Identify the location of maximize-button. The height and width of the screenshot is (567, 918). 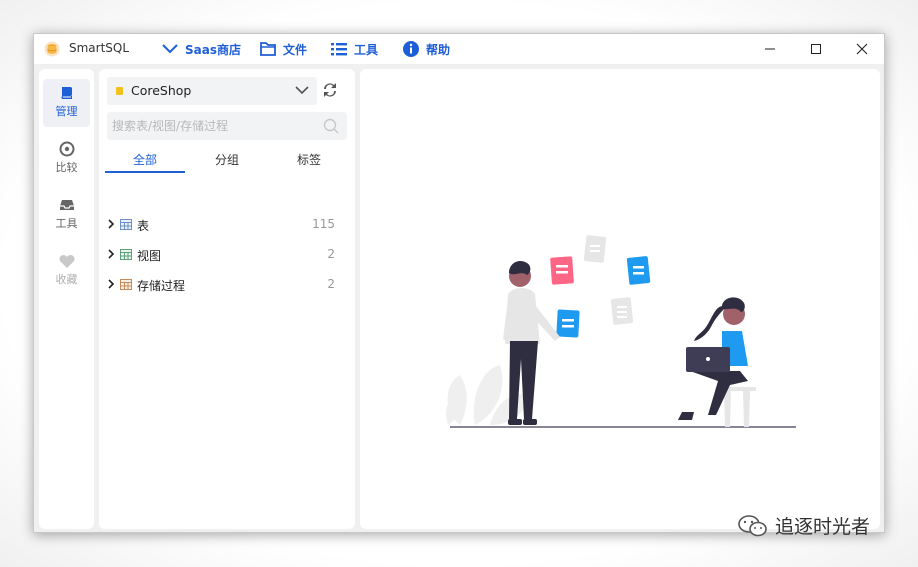
(816, 49).